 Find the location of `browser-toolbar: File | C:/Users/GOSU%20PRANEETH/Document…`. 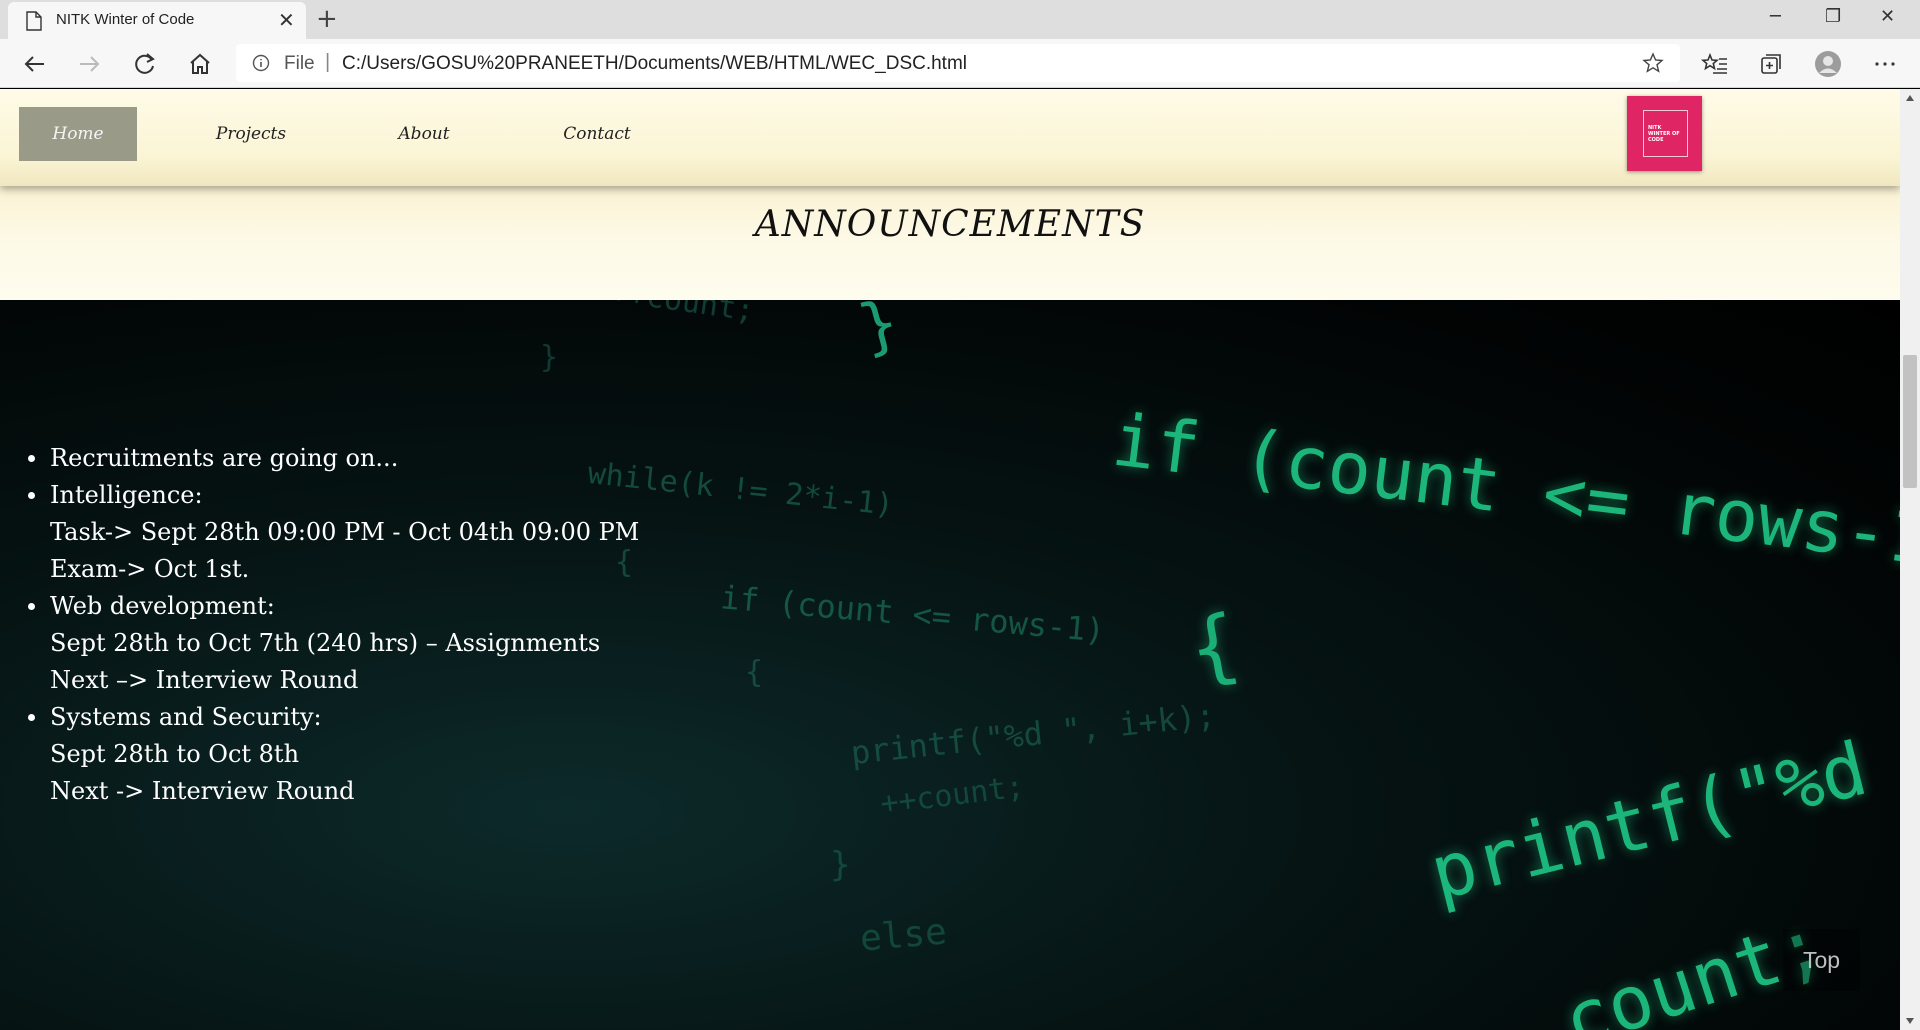

browser-toolbar: File | C:/Users/GOSU%20PRANEETH/Document… is located at coordinates (960, 63).